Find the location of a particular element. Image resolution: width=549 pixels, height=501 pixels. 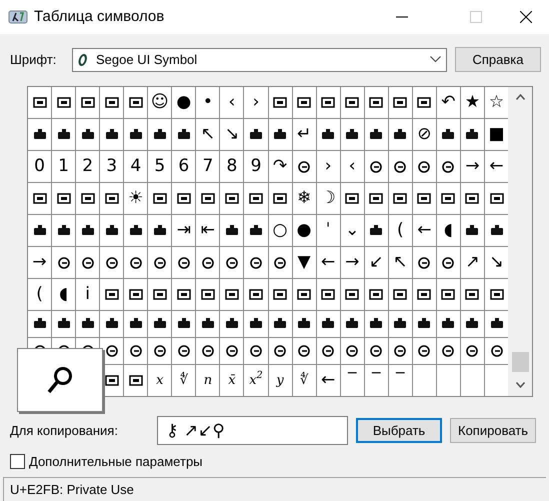

character-cell: • is located at coordinates (208, 102).